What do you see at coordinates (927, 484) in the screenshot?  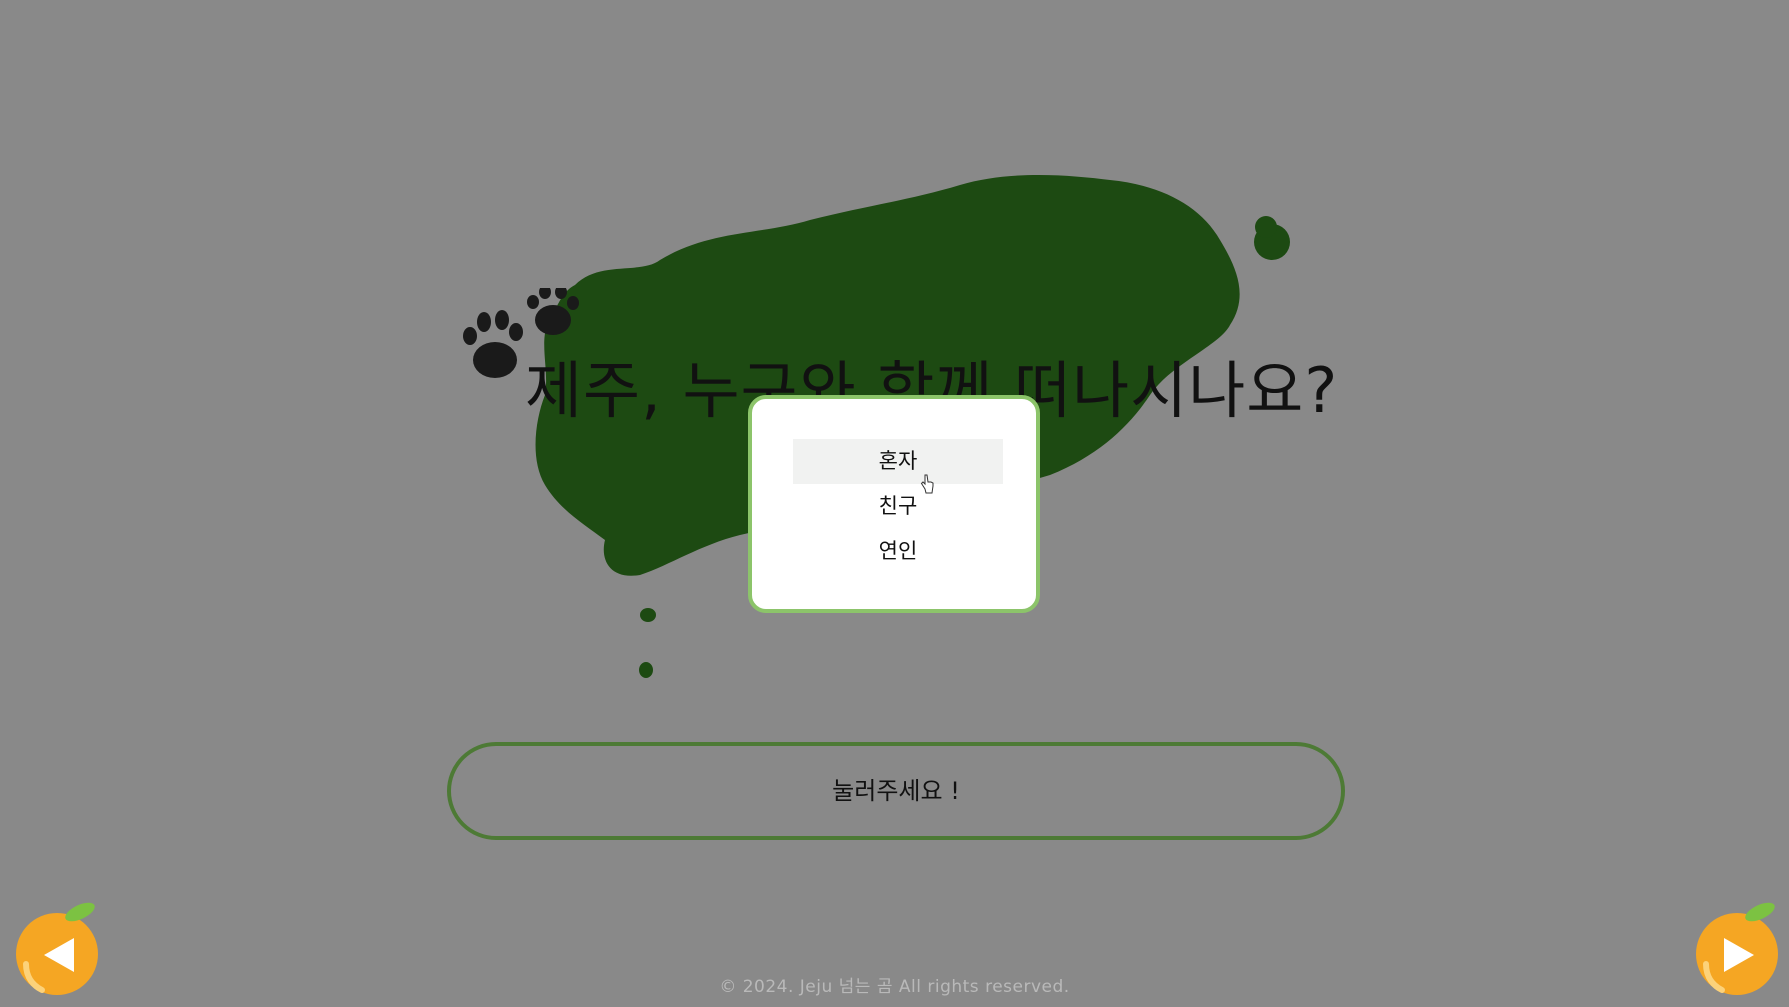 I see `hand-cursor-icon` at bounding box center [927, 484].